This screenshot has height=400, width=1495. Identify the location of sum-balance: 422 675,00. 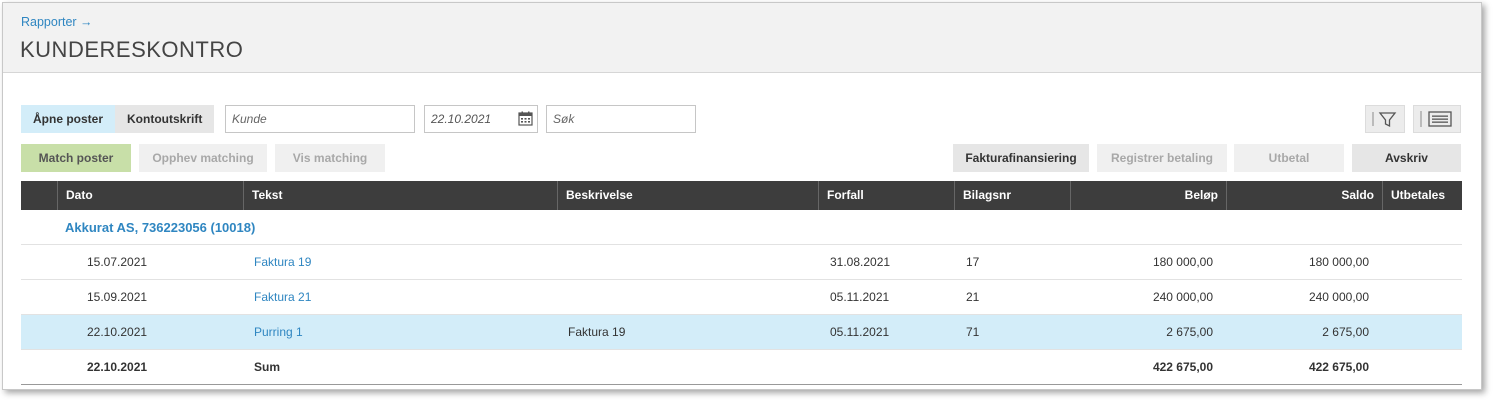
(1338, 367).